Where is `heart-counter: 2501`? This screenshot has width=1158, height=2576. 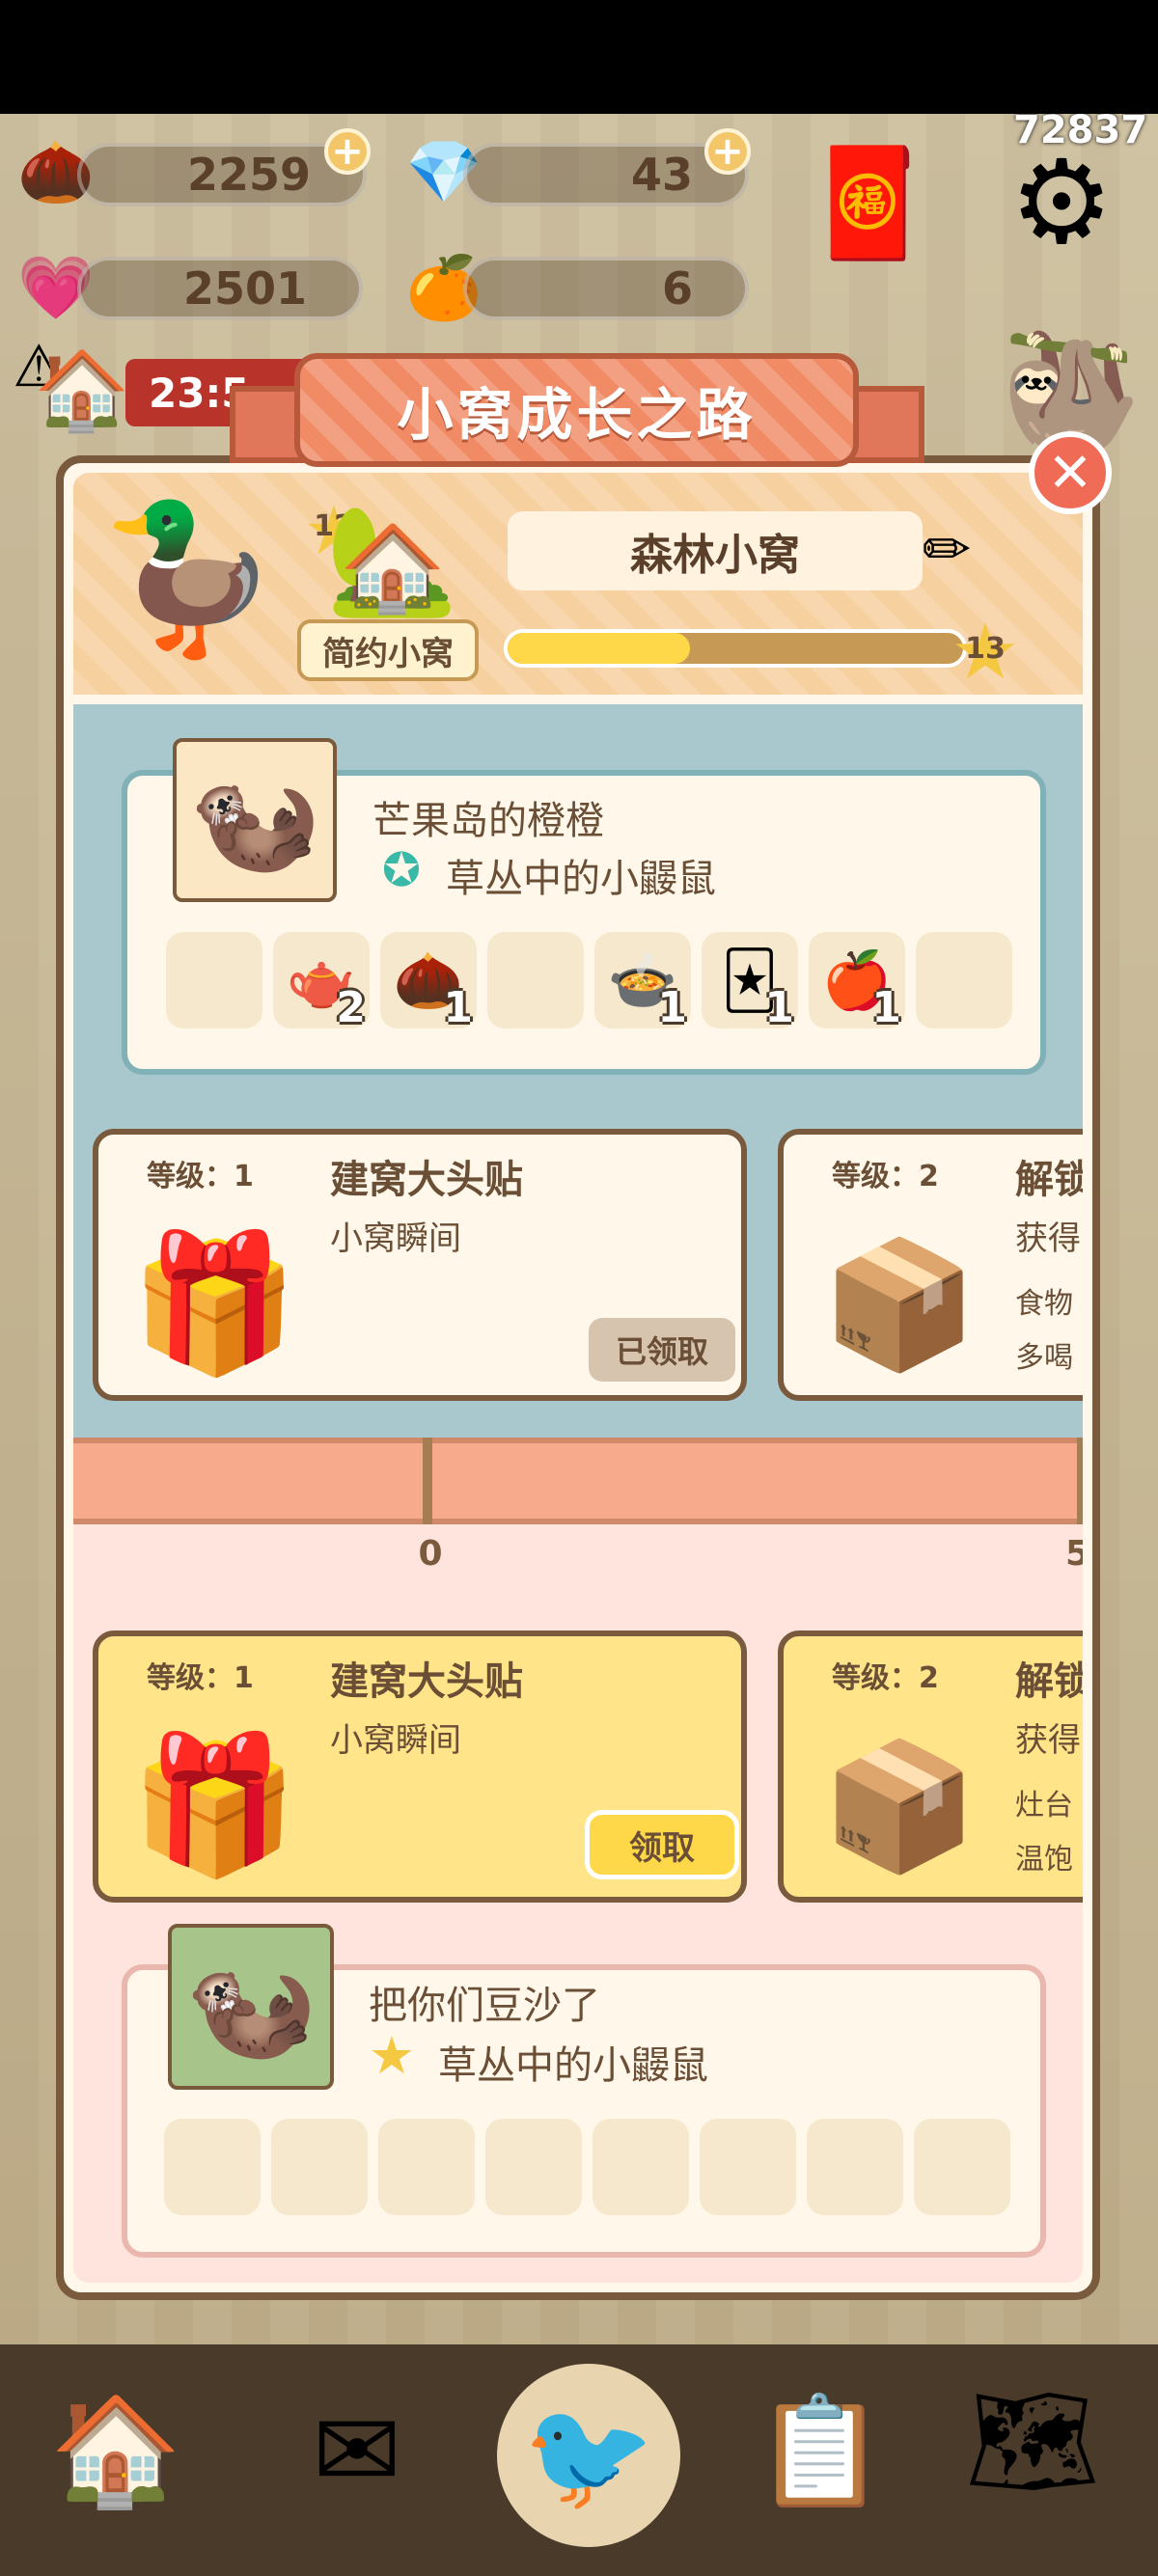
heart-counter: 2501 is located at coordinates (220, 289).